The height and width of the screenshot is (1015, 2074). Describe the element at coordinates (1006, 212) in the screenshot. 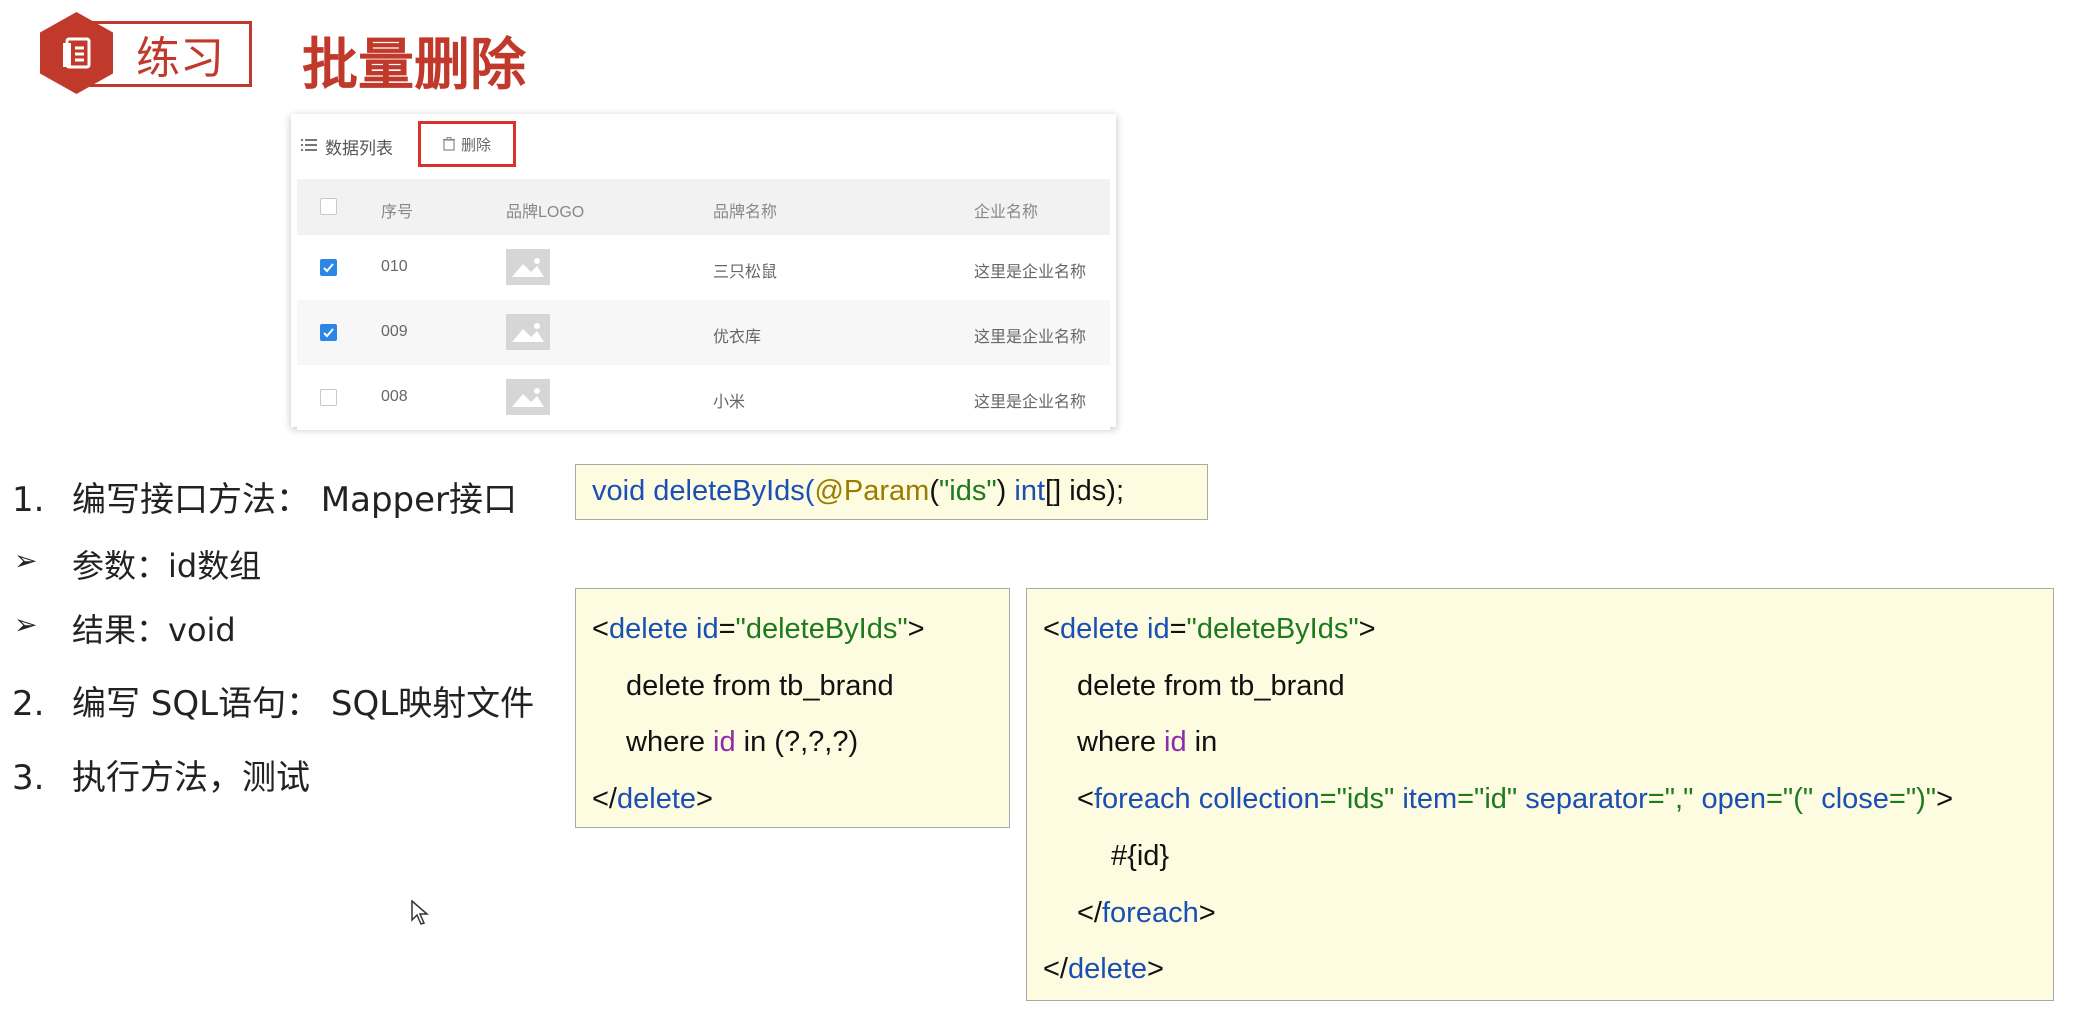

I see `column-header-company: 企业名称` at that location.